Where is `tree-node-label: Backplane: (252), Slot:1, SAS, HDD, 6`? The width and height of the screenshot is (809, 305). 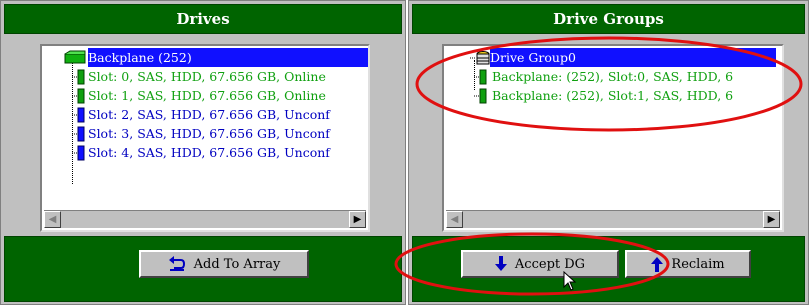 tree-node-label: Backplane: (252), Slot:1, SAS, HDD, 6 is located at coordinates (613, 95).